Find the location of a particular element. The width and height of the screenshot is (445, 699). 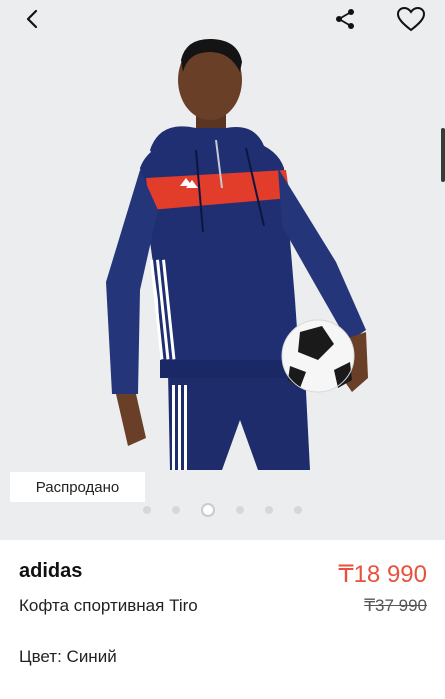

favorite-button is located at coordinates (411, 19).